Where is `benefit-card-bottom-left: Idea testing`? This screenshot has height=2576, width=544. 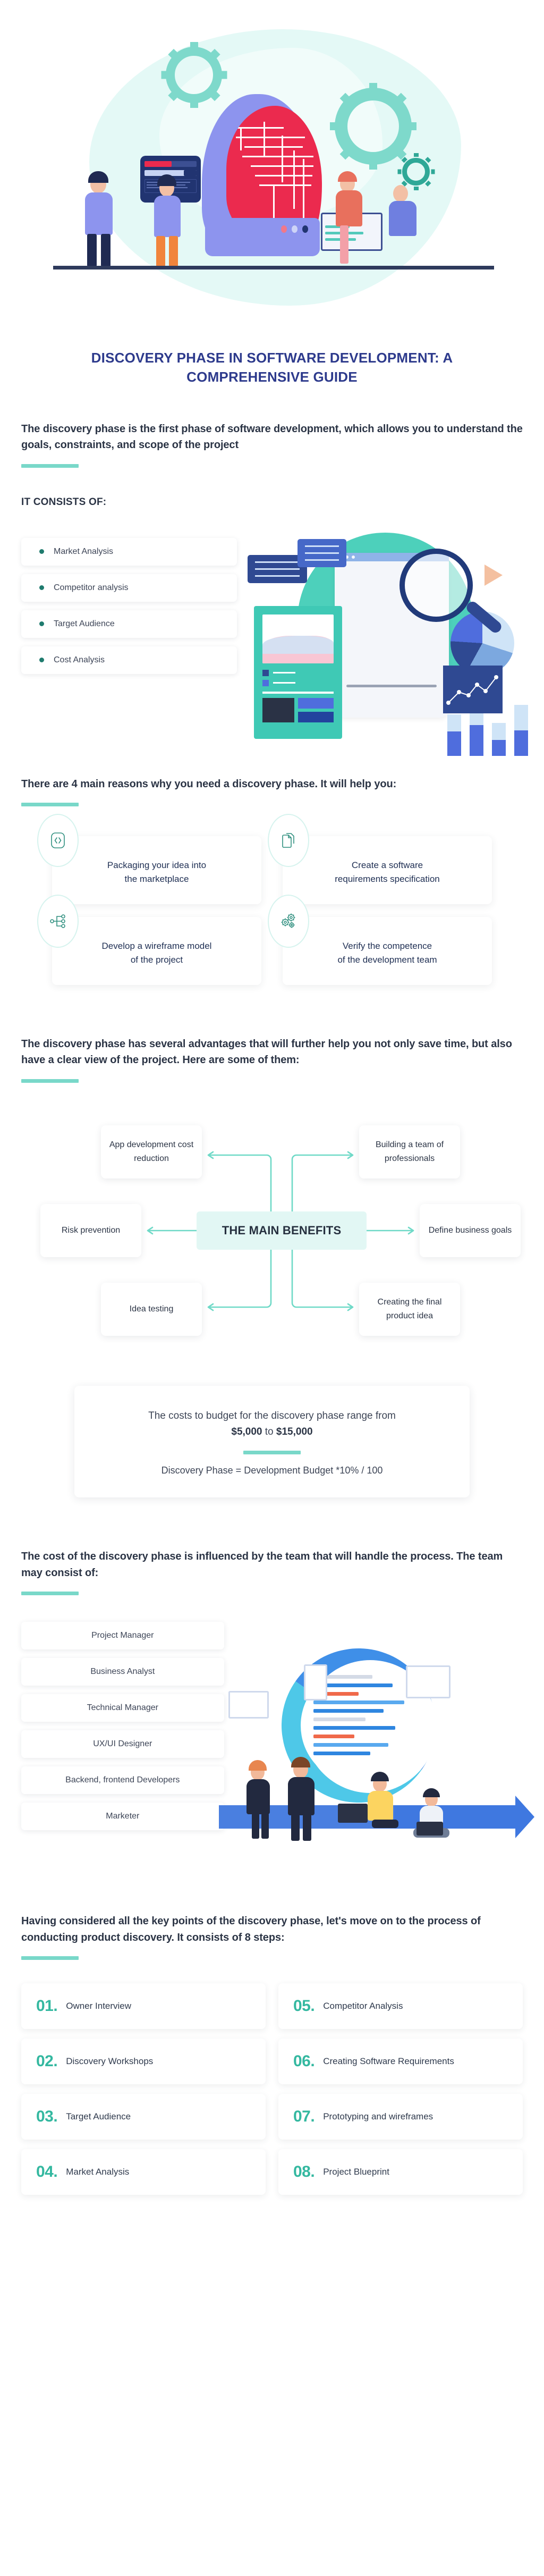
benefit-card-bottom-left: Idea testing is located at coordinates (151, 1309).